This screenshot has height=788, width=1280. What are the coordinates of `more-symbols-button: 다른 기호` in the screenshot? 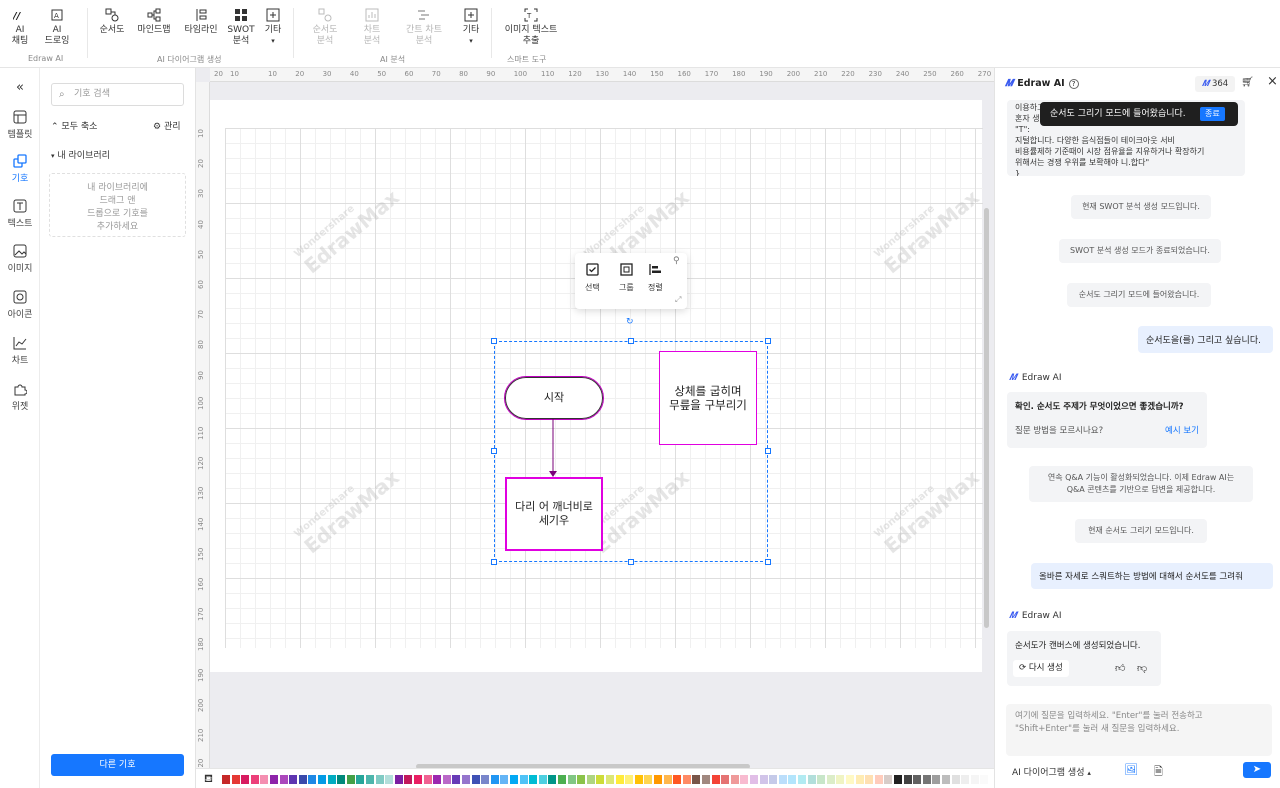 It's located at (117, 765).